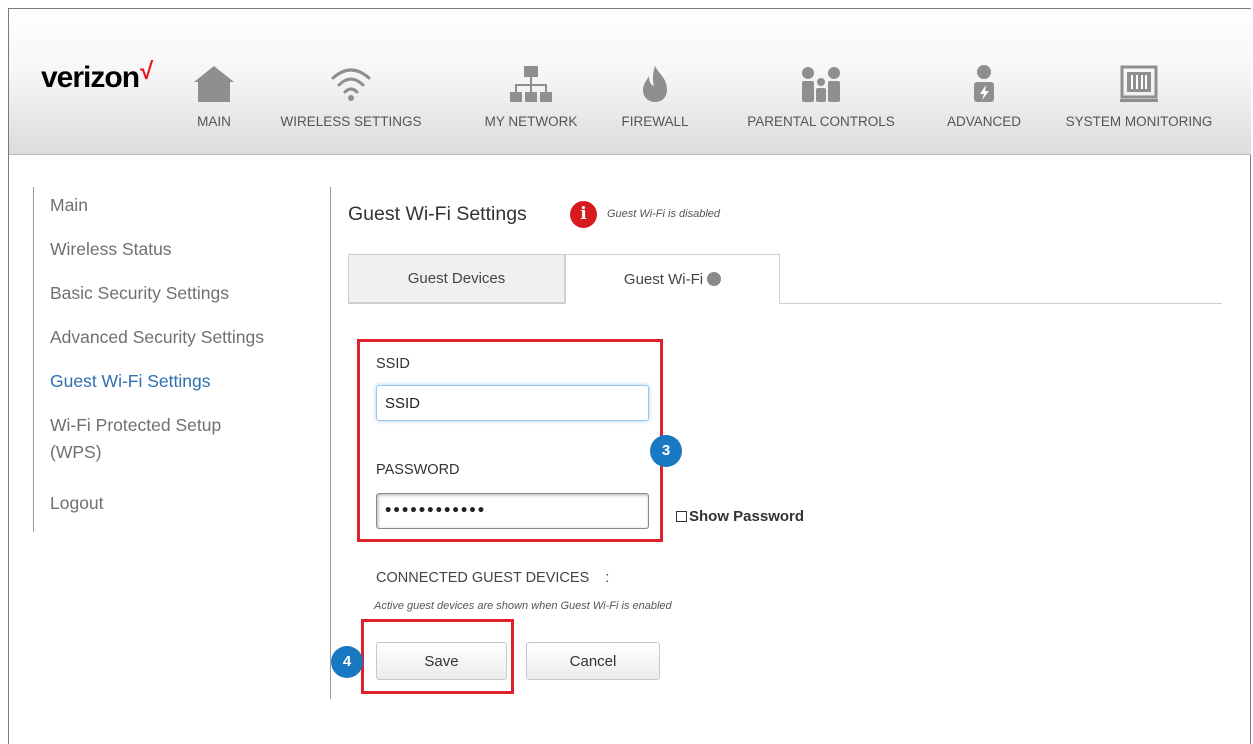  I want to click on checkbox-icon, so click(681, 516).